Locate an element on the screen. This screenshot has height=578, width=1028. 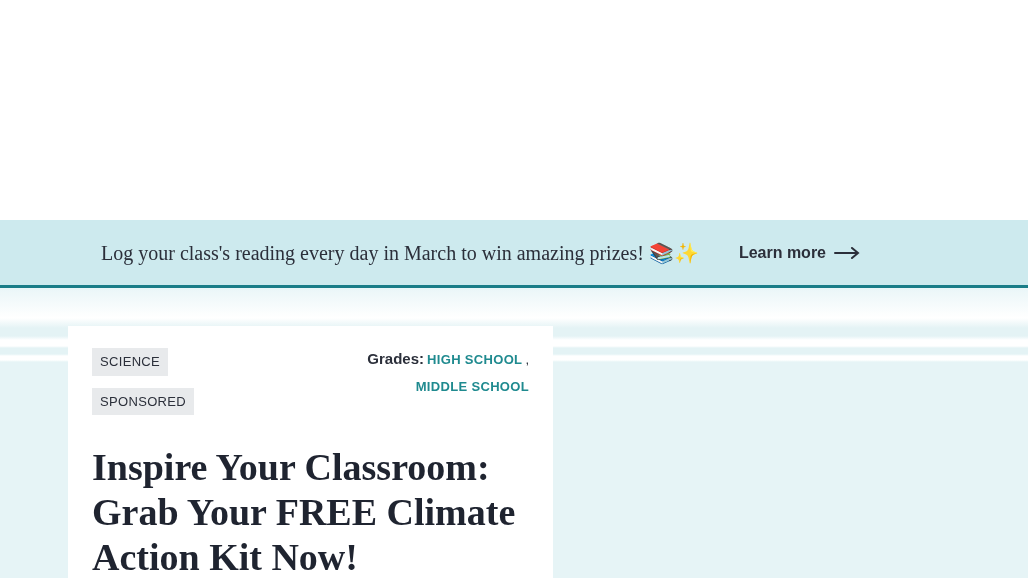
article-title: Inspire Your Classroom: Grab Your FREE Climate Action Kit Now! is located at coordinates (304, 511).